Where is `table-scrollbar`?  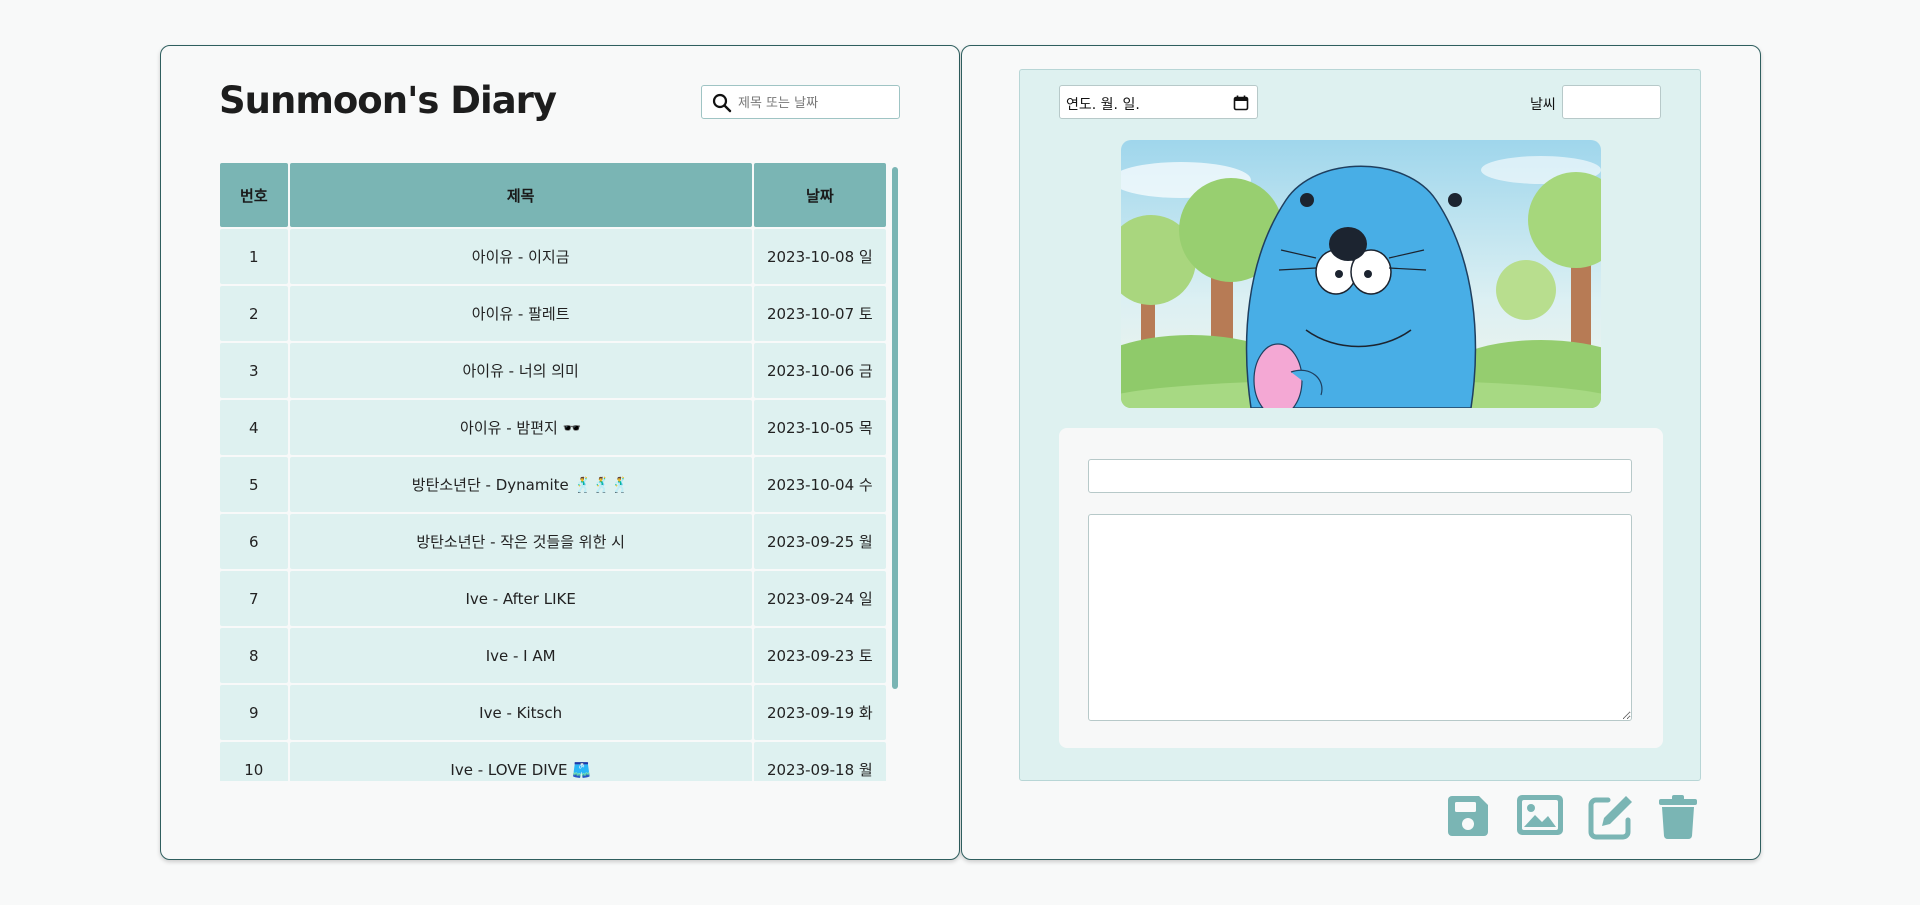 table-scrollbar is located at coordinates (895, 428).